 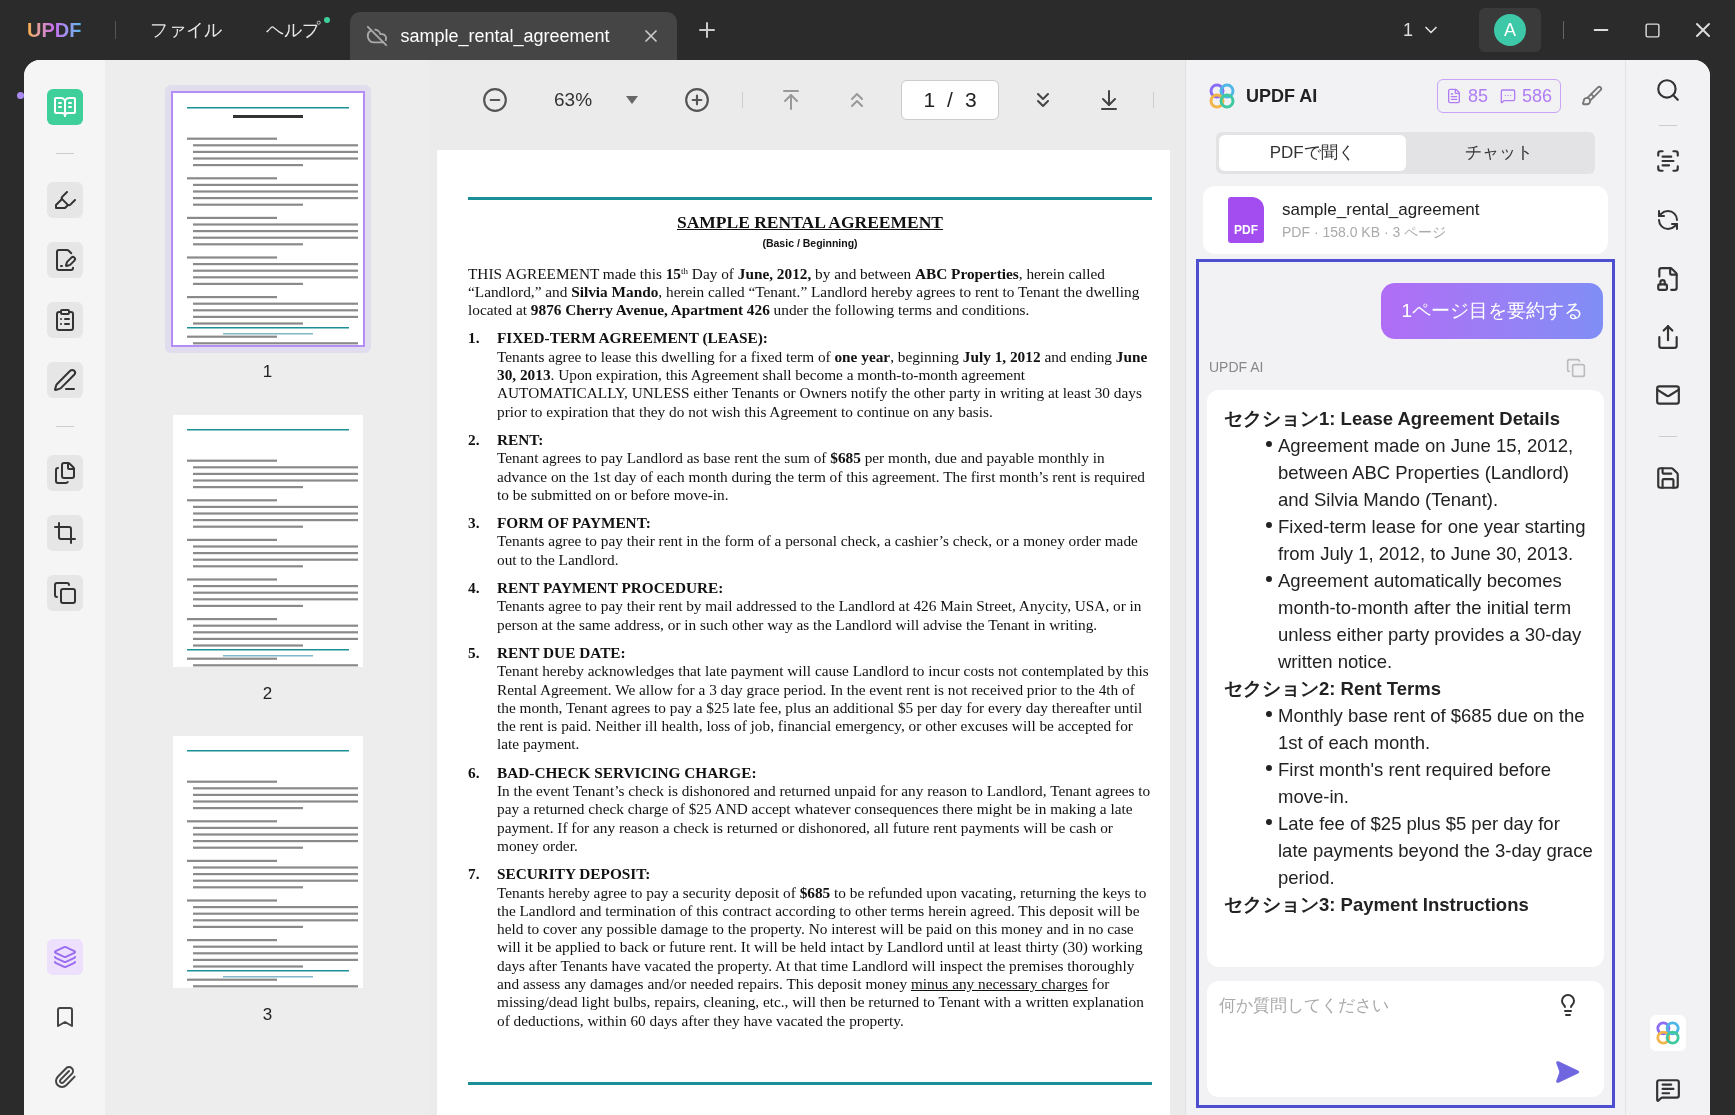 What do you see at coordinates (823, 384) in the screenshot?
I see `section-paragraph: Tenants agree to lease this dwelling for a fixed term of one year, beginning July 1, 2012 and ending June 30, 2013. Upon expiration, this Agreement shall become a month-to-month agreement AUTOMATICALLY, UNLESS either Tenants or Owners notify the other party in writing at least 30 days prior to expiration that they do not wish this Agreement to continue on any basis.` at bounding box center [823, 384].